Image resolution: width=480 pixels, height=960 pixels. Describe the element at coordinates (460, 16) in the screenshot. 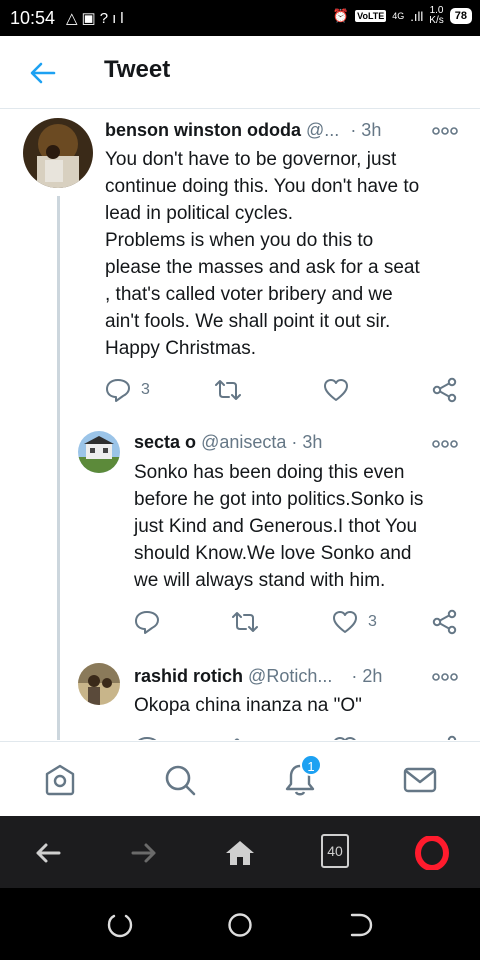

I see `battery-level: 78` at that location.